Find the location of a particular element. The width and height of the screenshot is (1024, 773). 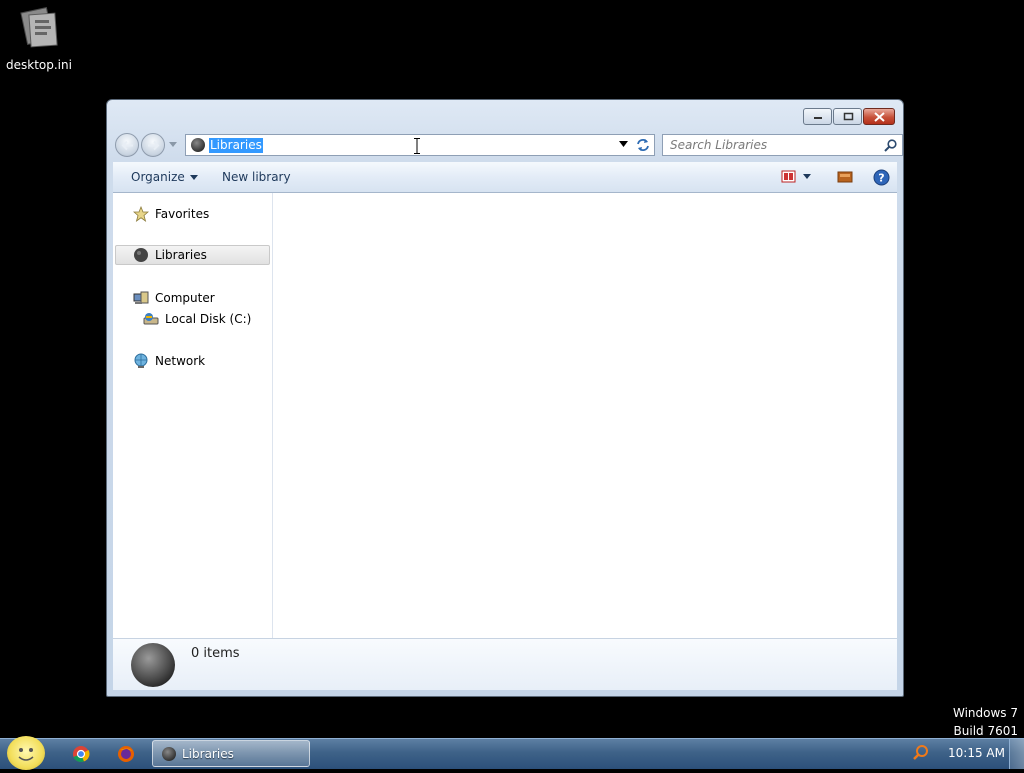

organize-button: Organize is located at coordinates (164, 177).